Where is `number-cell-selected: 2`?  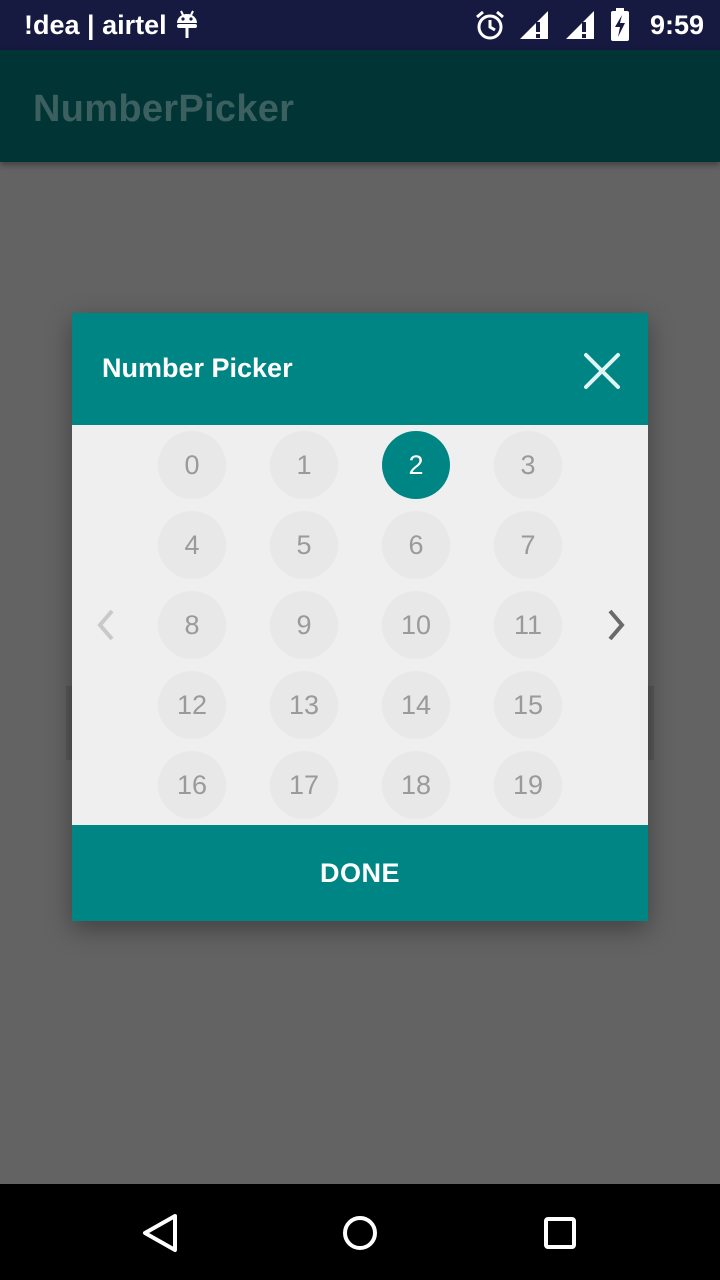
number-cell-selected: 2 is located at coordinates (416, 465).